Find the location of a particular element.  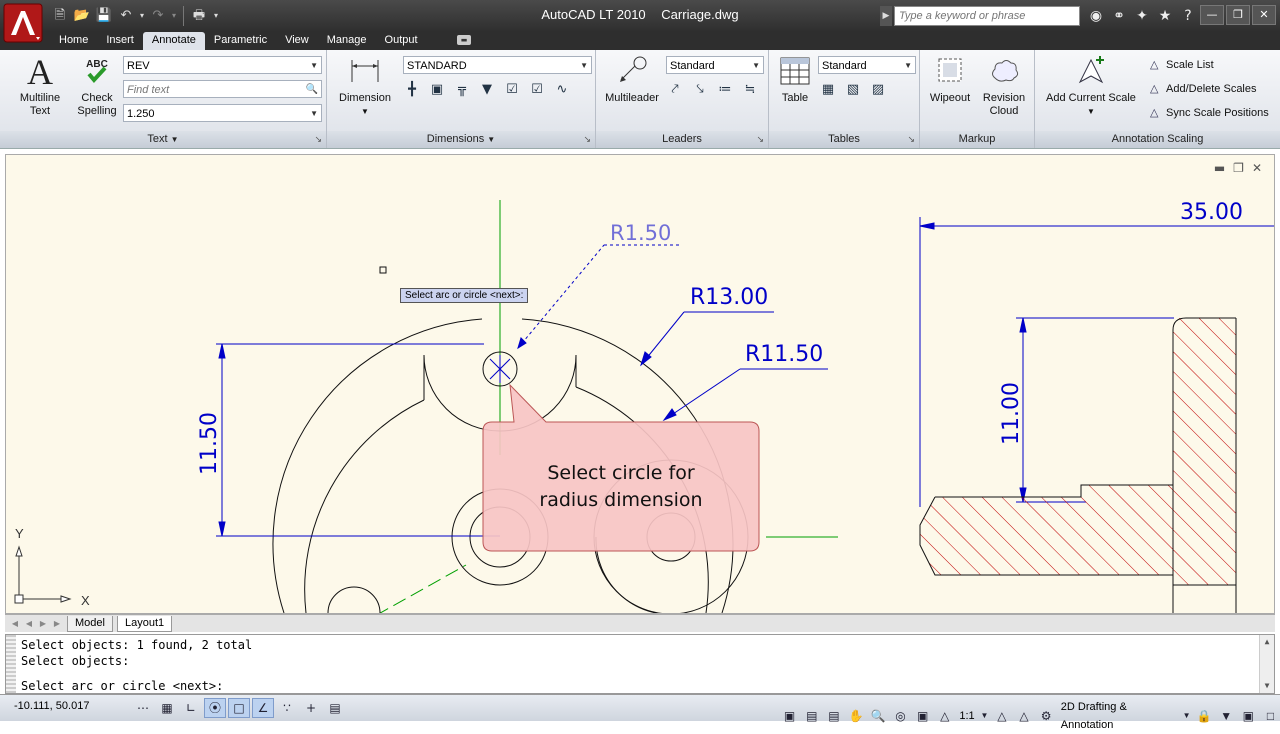

clean-screen-icon: □ is located at coordinates (1270, 716).